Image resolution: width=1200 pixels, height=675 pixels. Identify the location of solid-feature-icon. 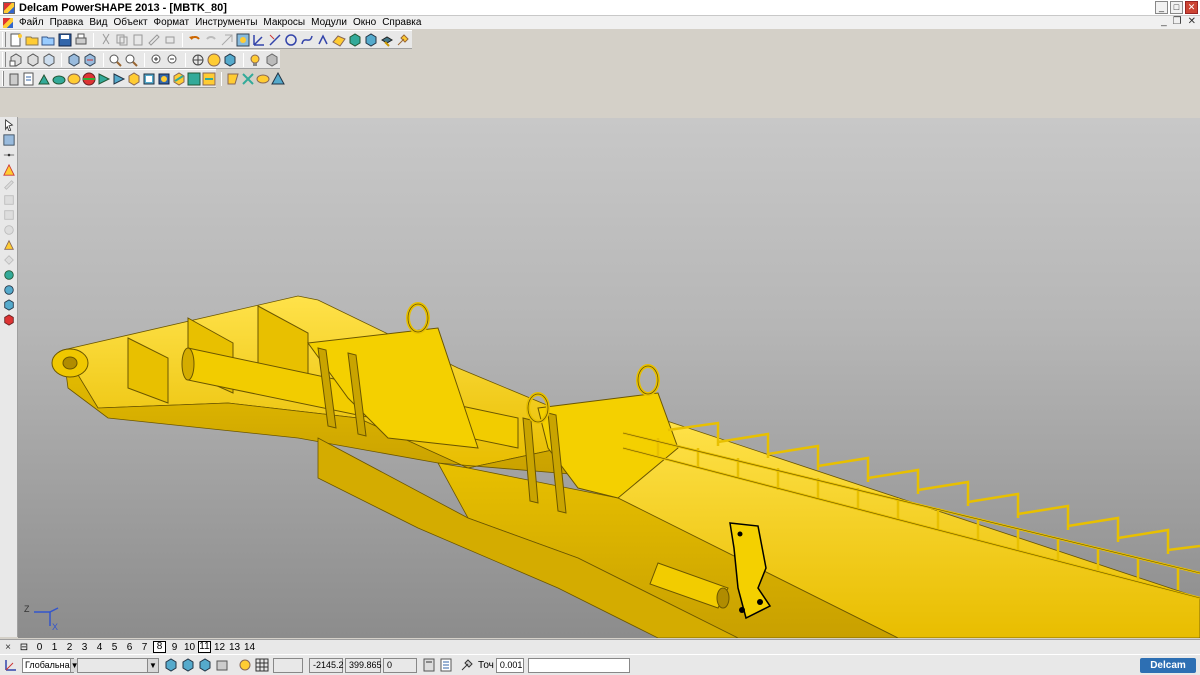
(194, 79).